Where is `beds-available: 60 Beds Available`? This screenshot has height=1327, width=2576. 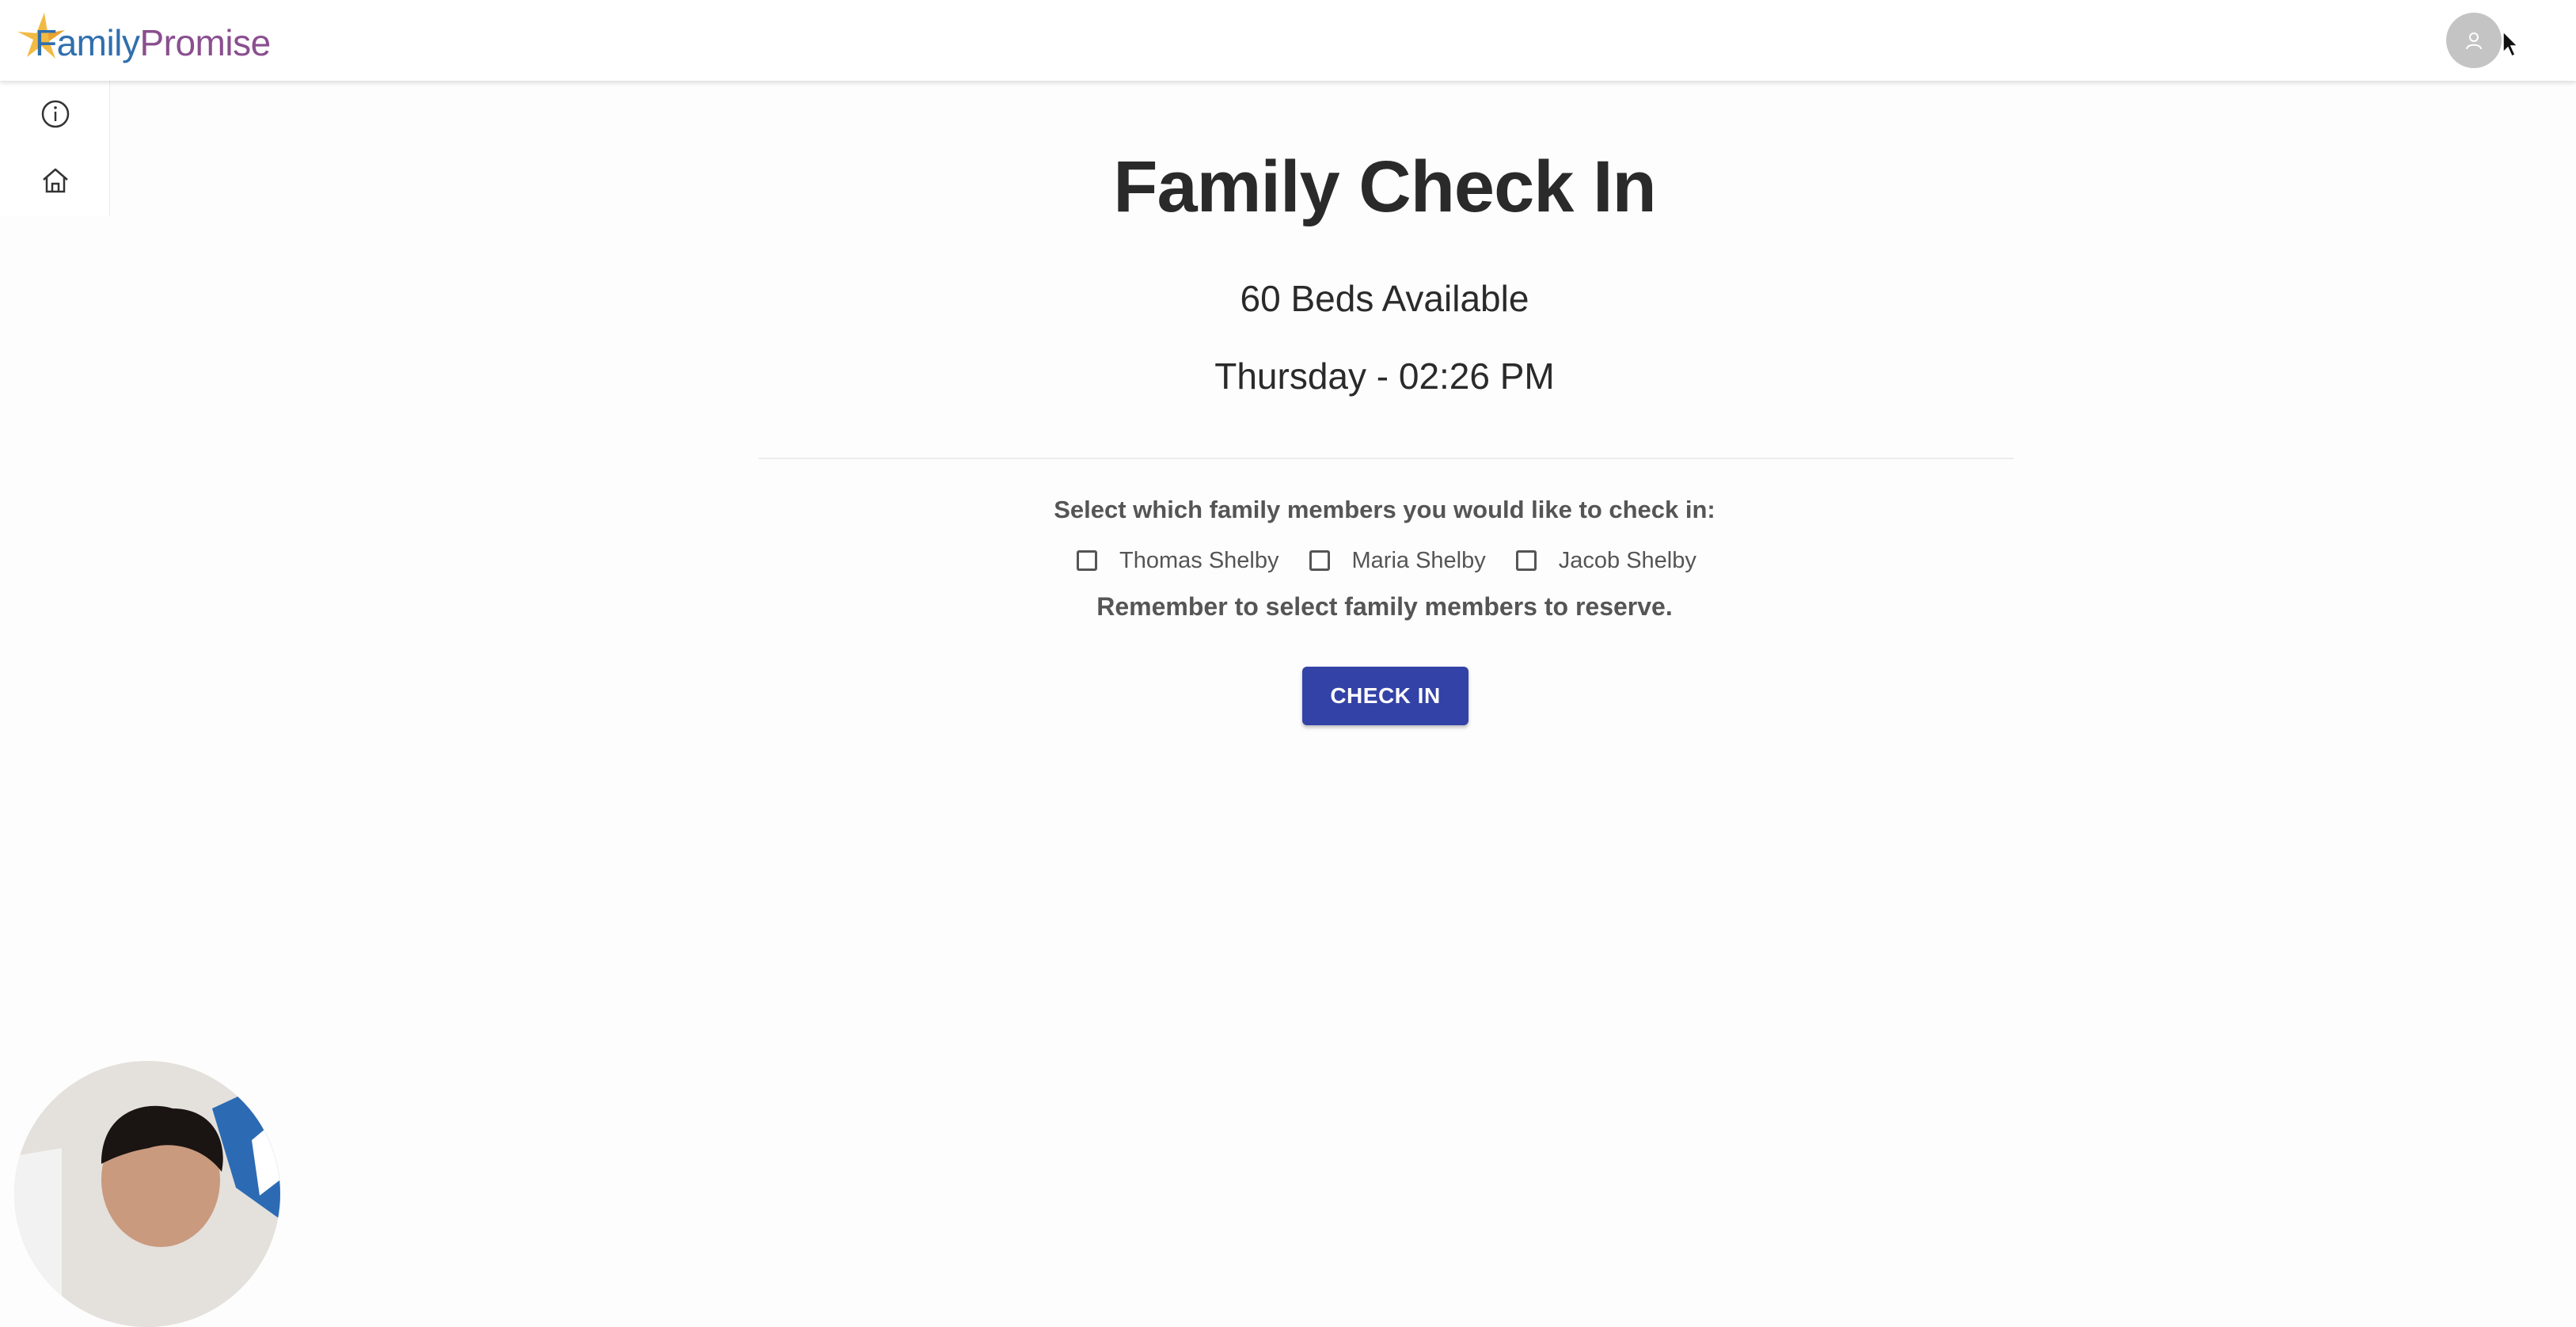
beds-available: 60 Beds Available is located at coordinates (1384, 298).